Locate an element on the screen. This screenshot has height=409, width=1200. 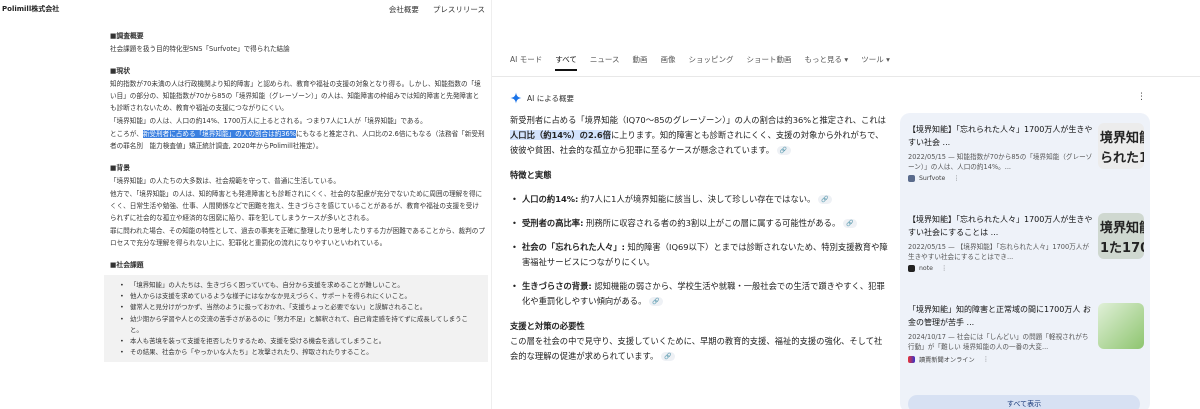
section-heading-current: ■現状 is located at coordinates (120, 71).